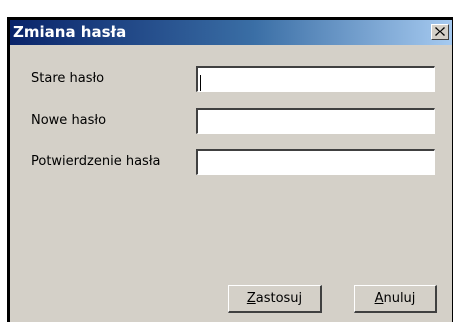  I want to click on new-password-field, so click(315, 121).